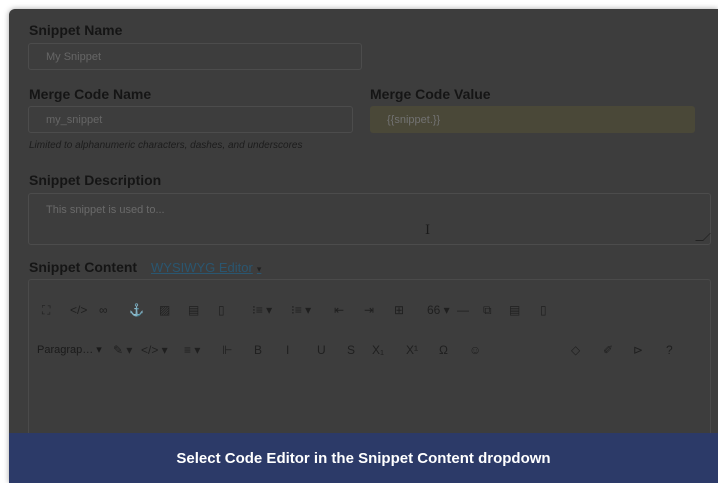  Describe the element at coordinates (428, 230) in the screenshot. I see `text-cursor-icon: I` at that location.